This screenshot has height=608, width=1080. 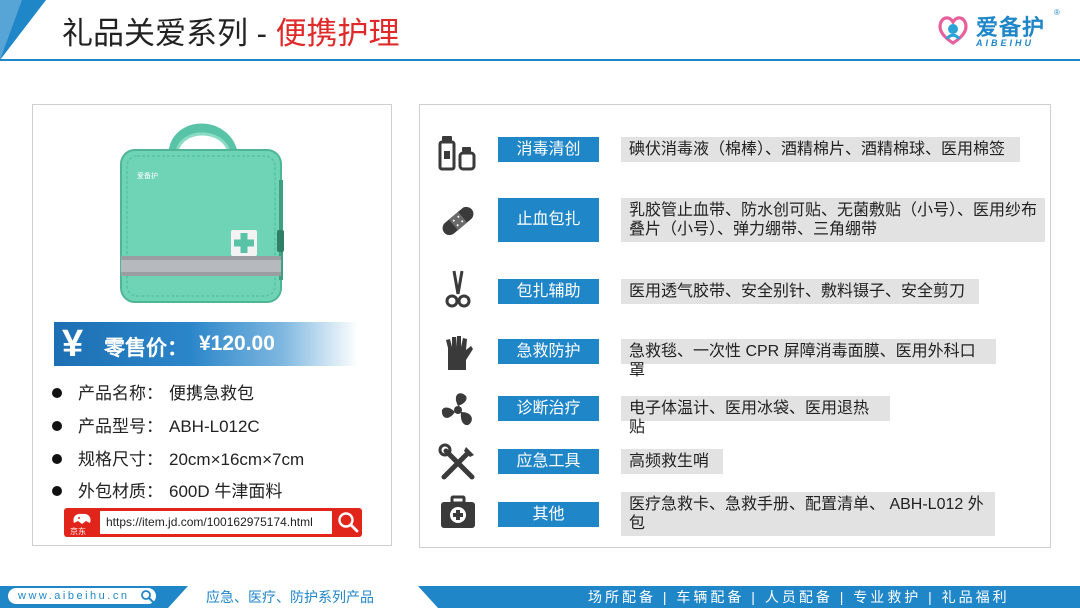 I want to click on category-label-others: 其他, so click(x=548, y=514).